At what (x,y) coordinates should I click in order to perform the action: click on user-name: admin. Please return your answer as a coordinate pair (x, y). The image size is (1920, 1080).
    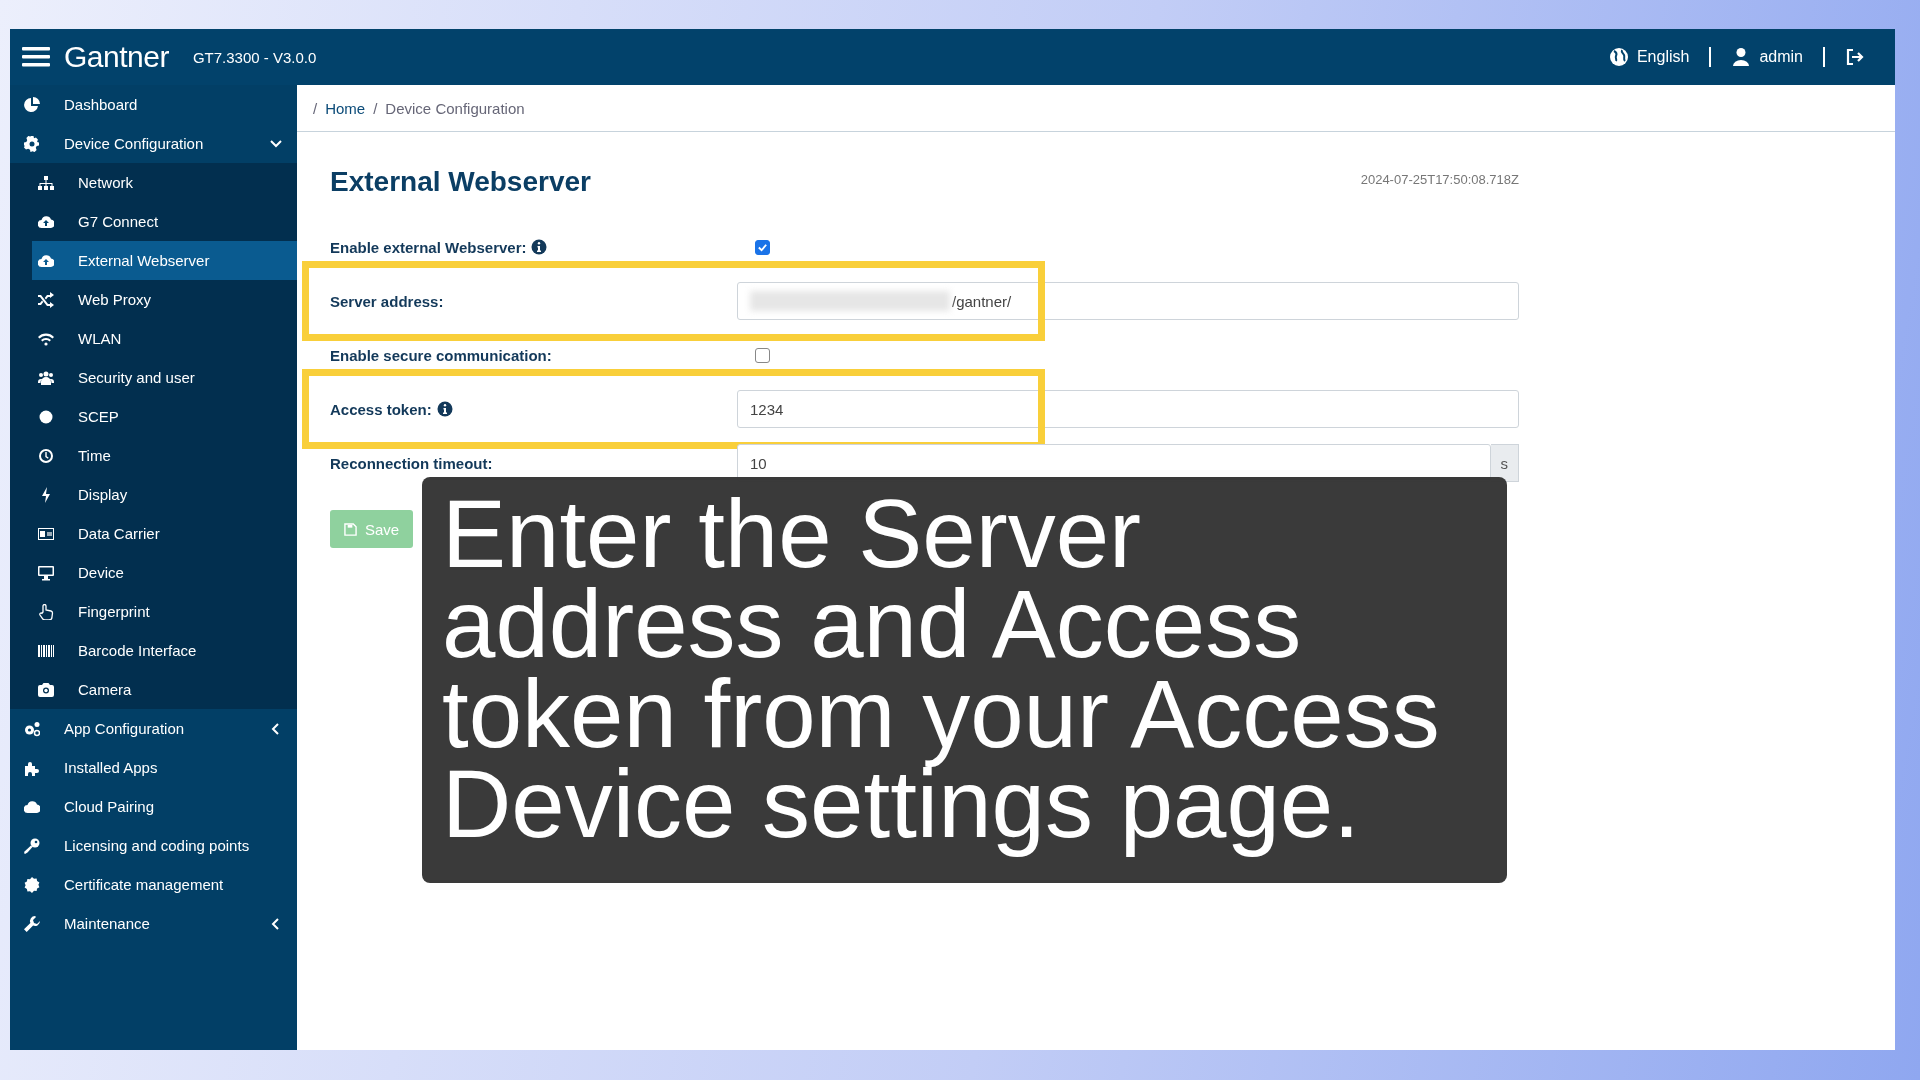
    Looking at the image, I should click on (1781, 57).